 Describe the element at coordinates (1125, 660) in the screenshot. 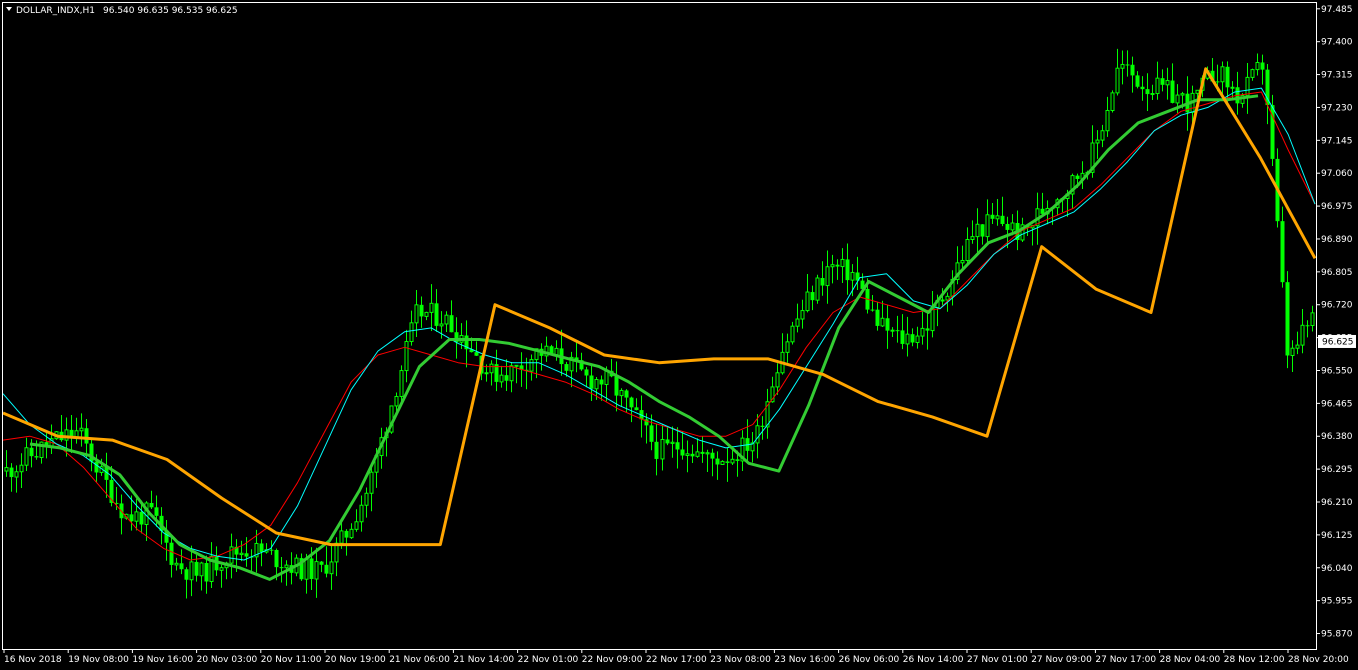

I see `x-tick-label: 27 Nov 17:00` at that location.